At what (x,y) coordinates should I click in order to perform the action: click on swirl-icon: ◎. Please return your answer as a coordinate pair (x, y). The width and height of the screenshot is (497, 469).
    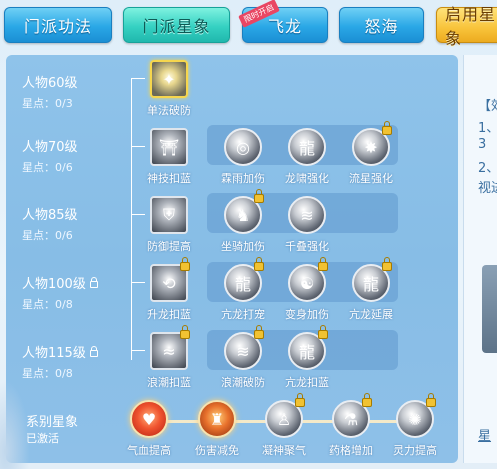
    Looking at the image, I should click on (243, 147).